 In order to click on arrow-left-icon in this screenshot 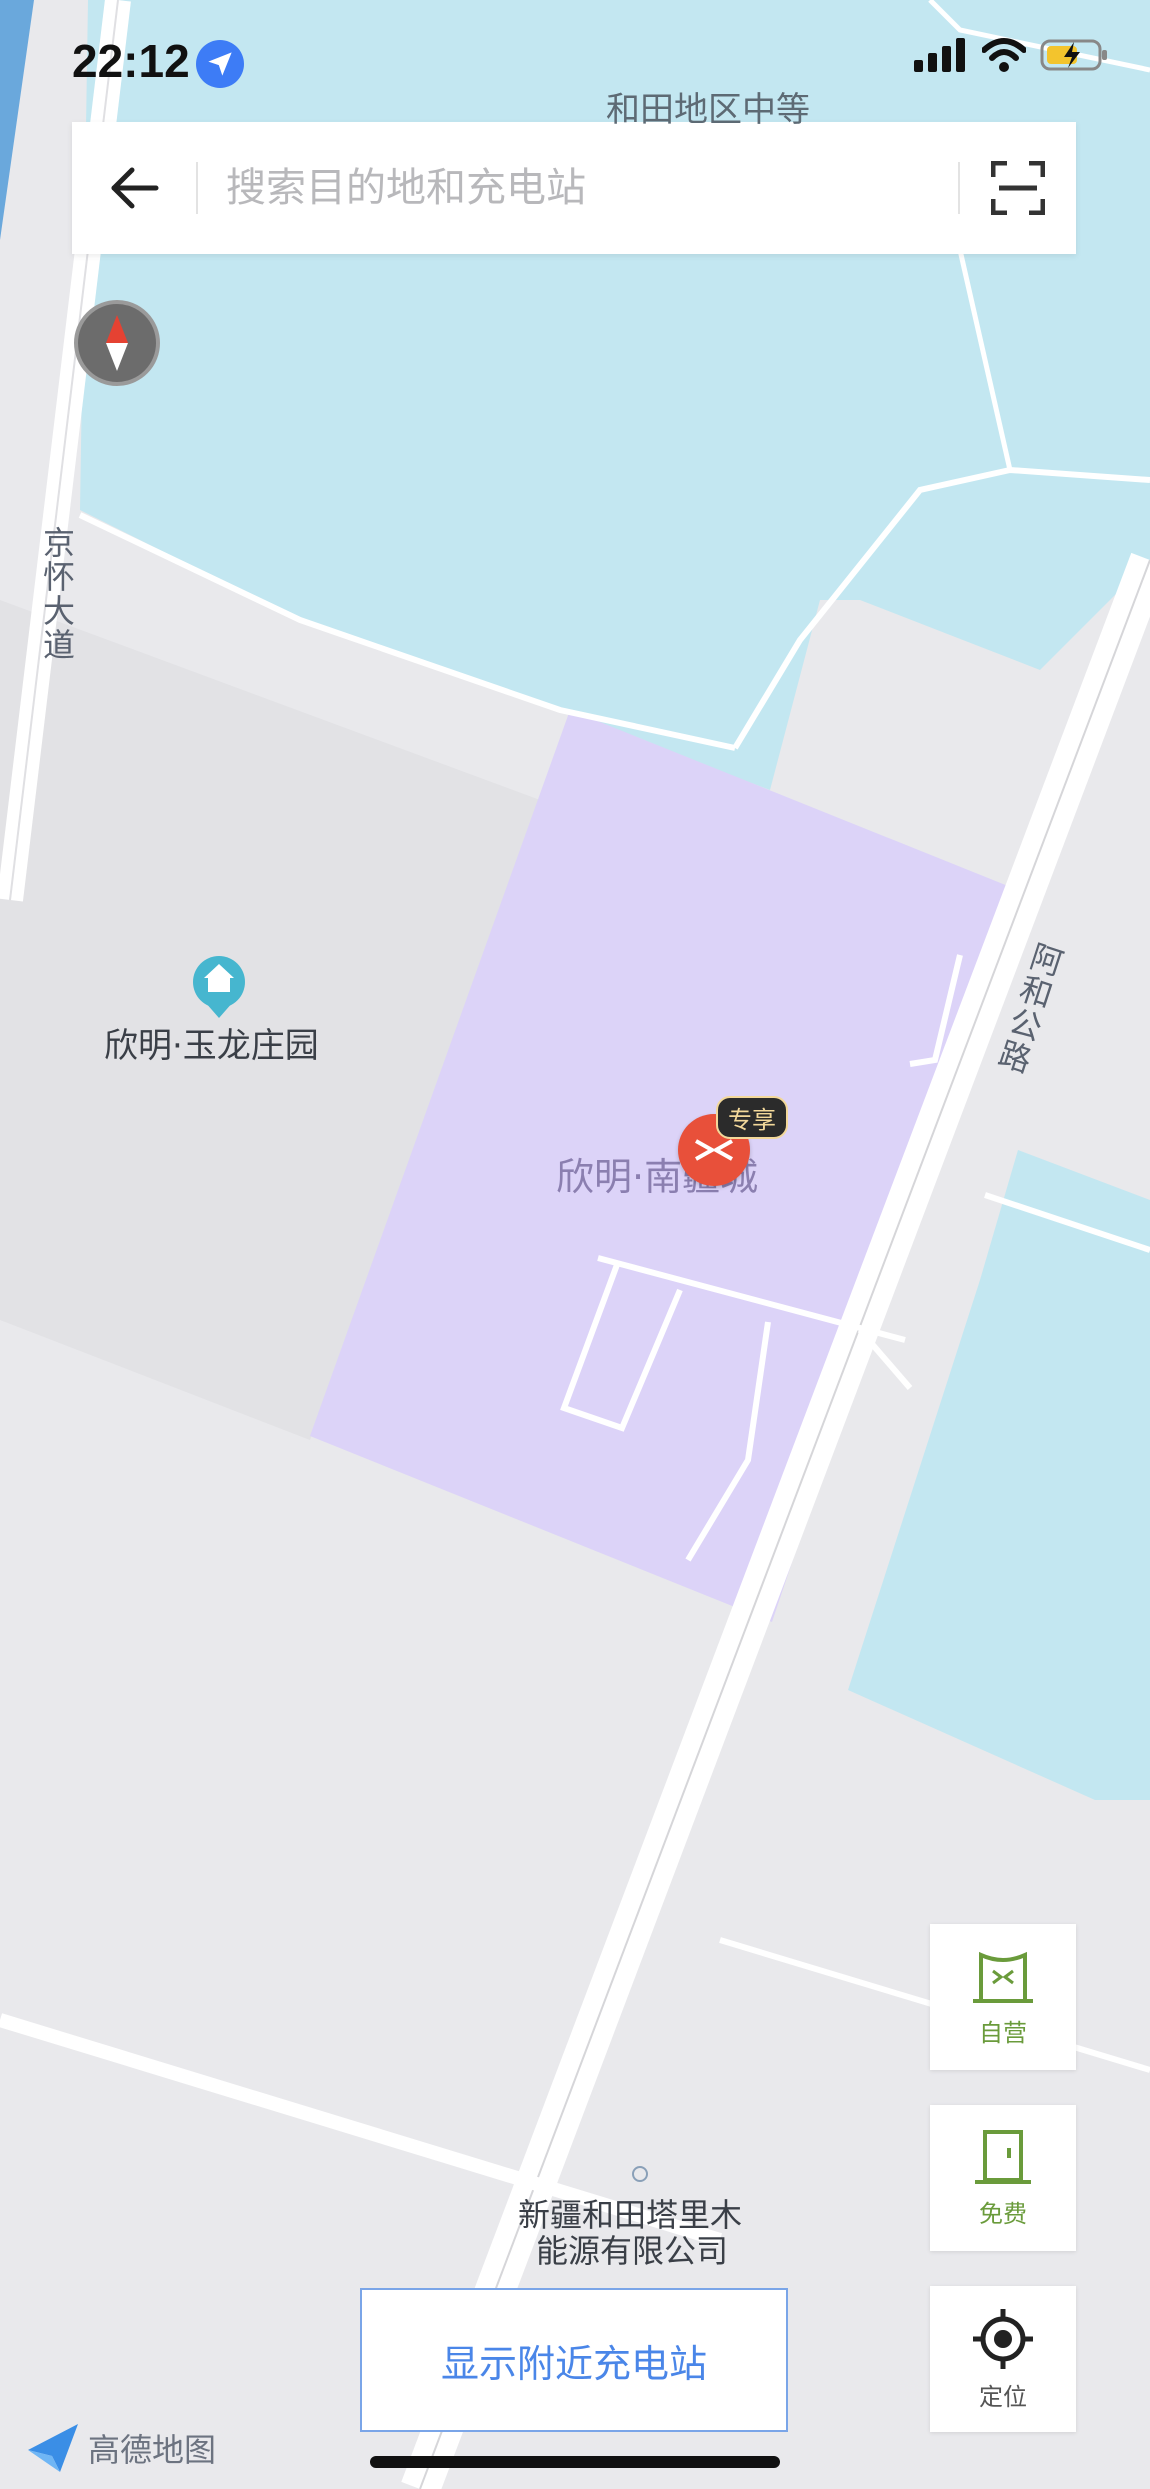, I will do `click(135, 188)`.